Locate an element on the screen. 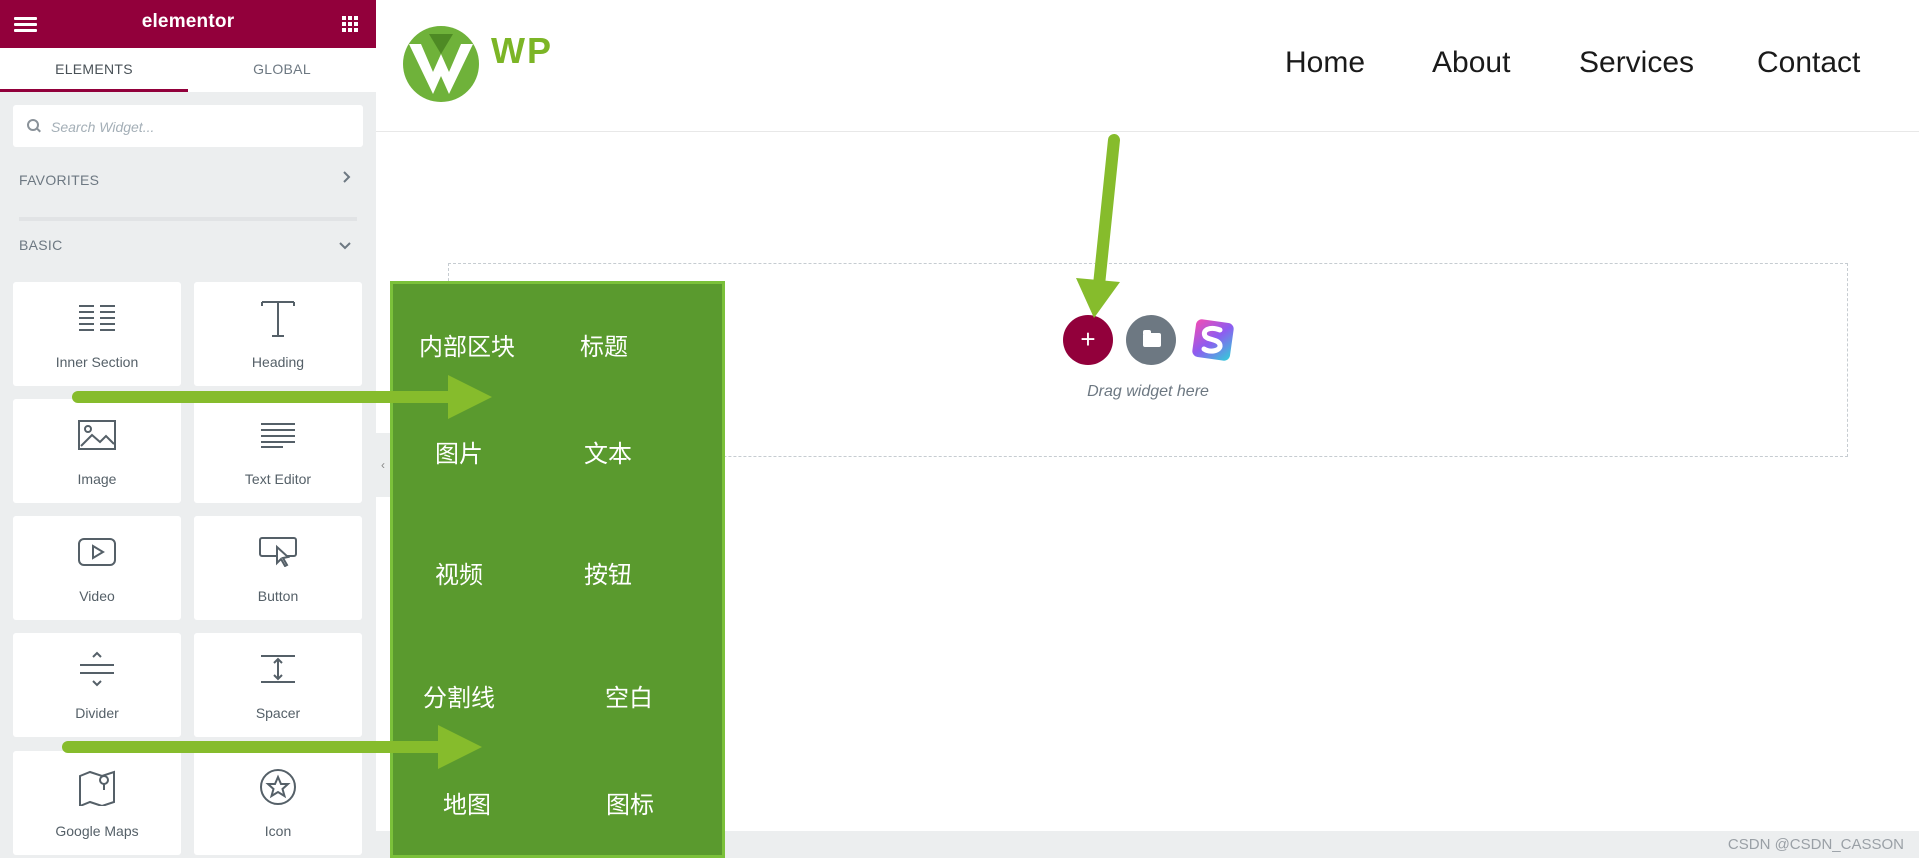  nav-home: Home is located at coordinates (1325, 63).